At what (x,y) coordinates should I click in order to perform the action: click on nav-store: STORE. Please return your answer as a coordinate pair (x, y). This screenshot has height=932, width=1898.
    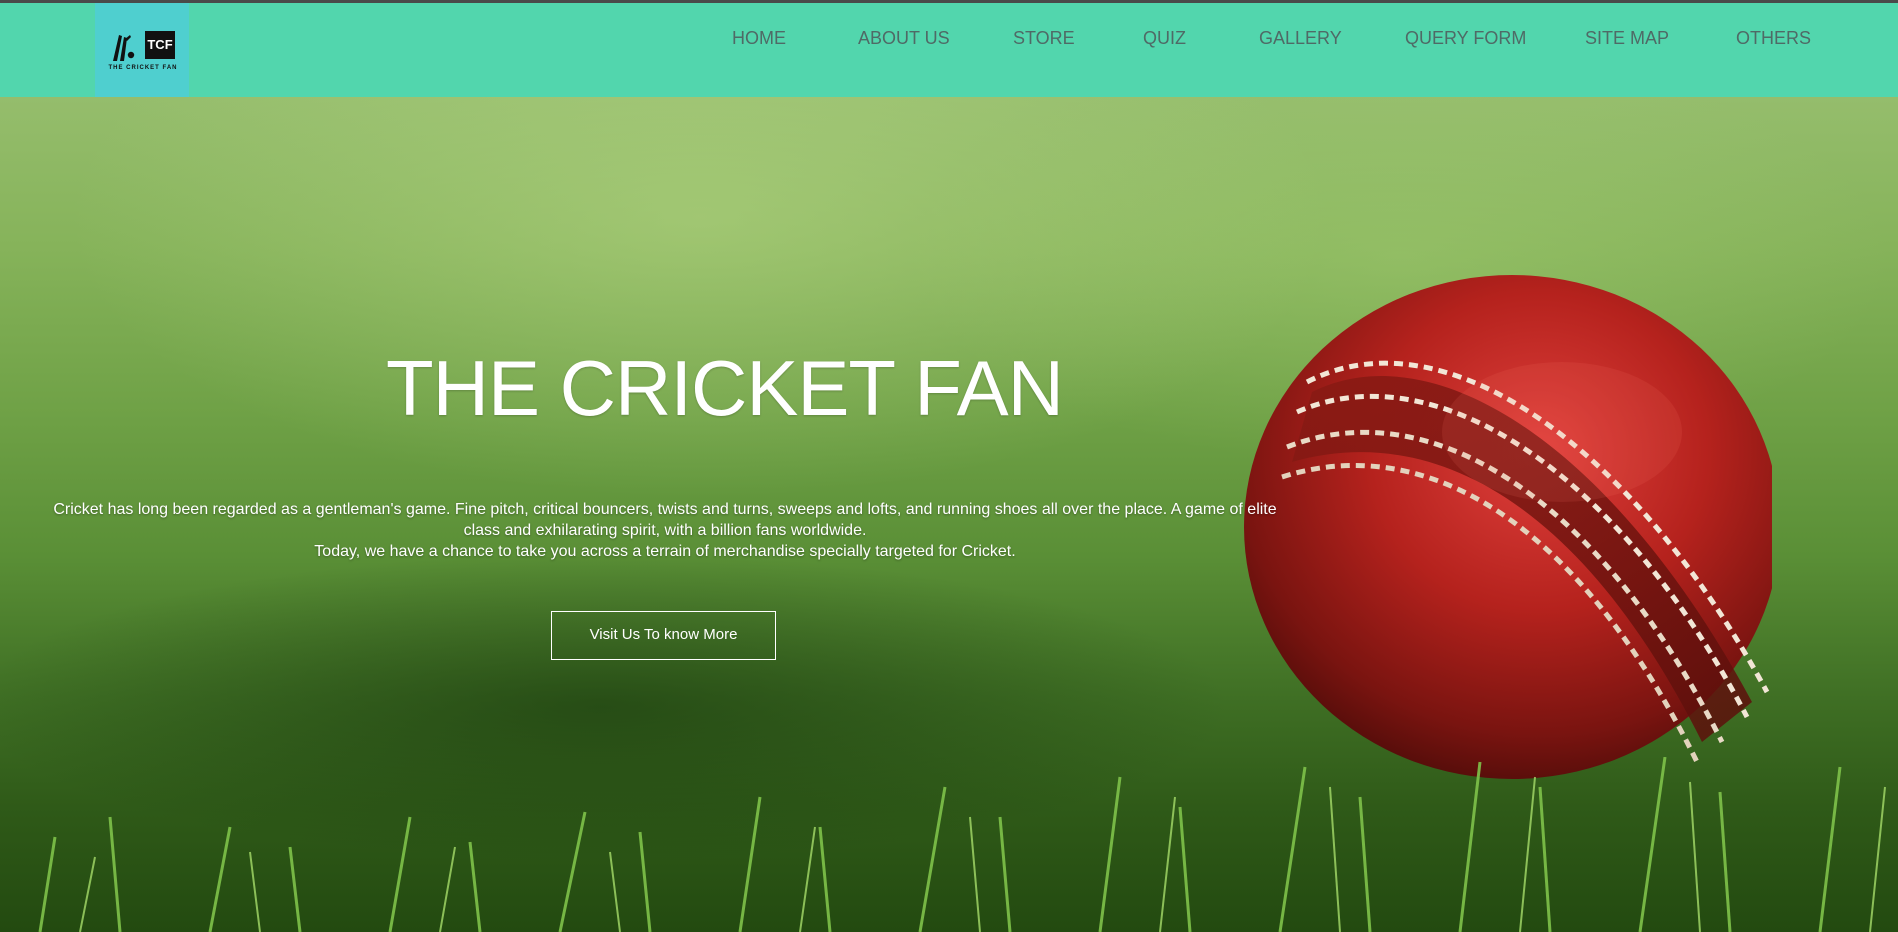
    Looking at the image, I should click on (1044, 38).